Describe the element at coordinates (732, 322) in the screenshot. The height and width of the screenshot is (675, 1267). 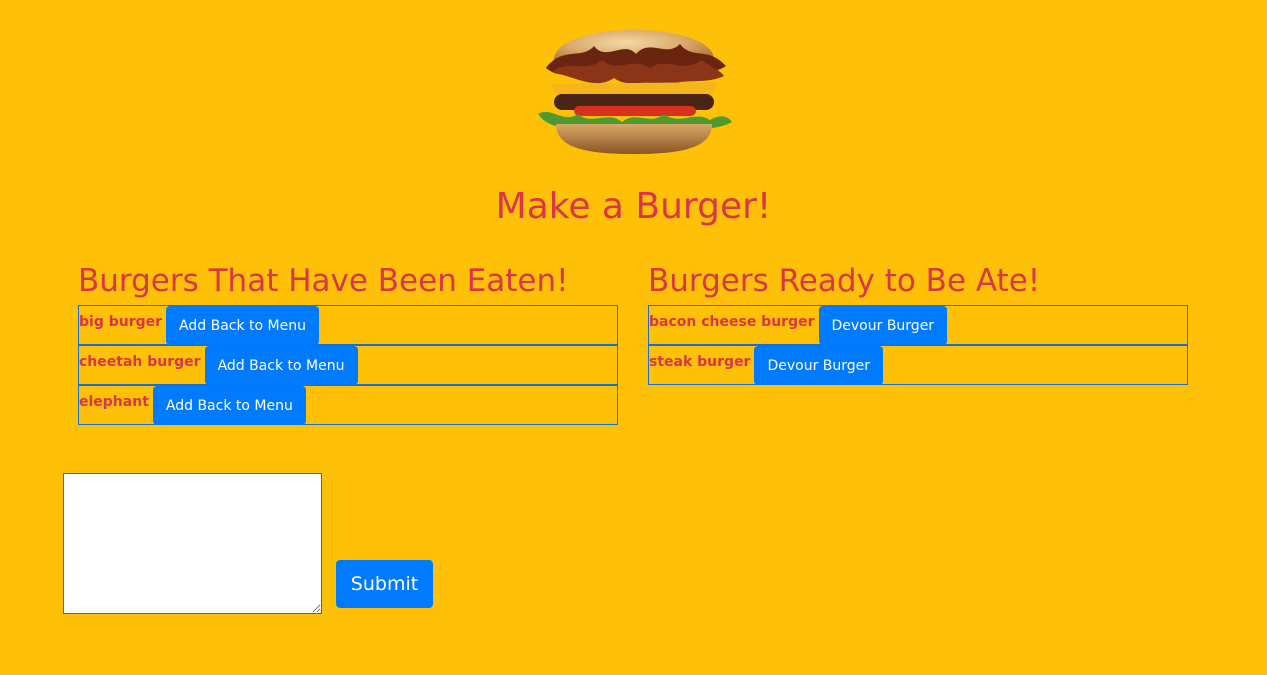
I see `burger-name: bacon cheese burger` at that location.